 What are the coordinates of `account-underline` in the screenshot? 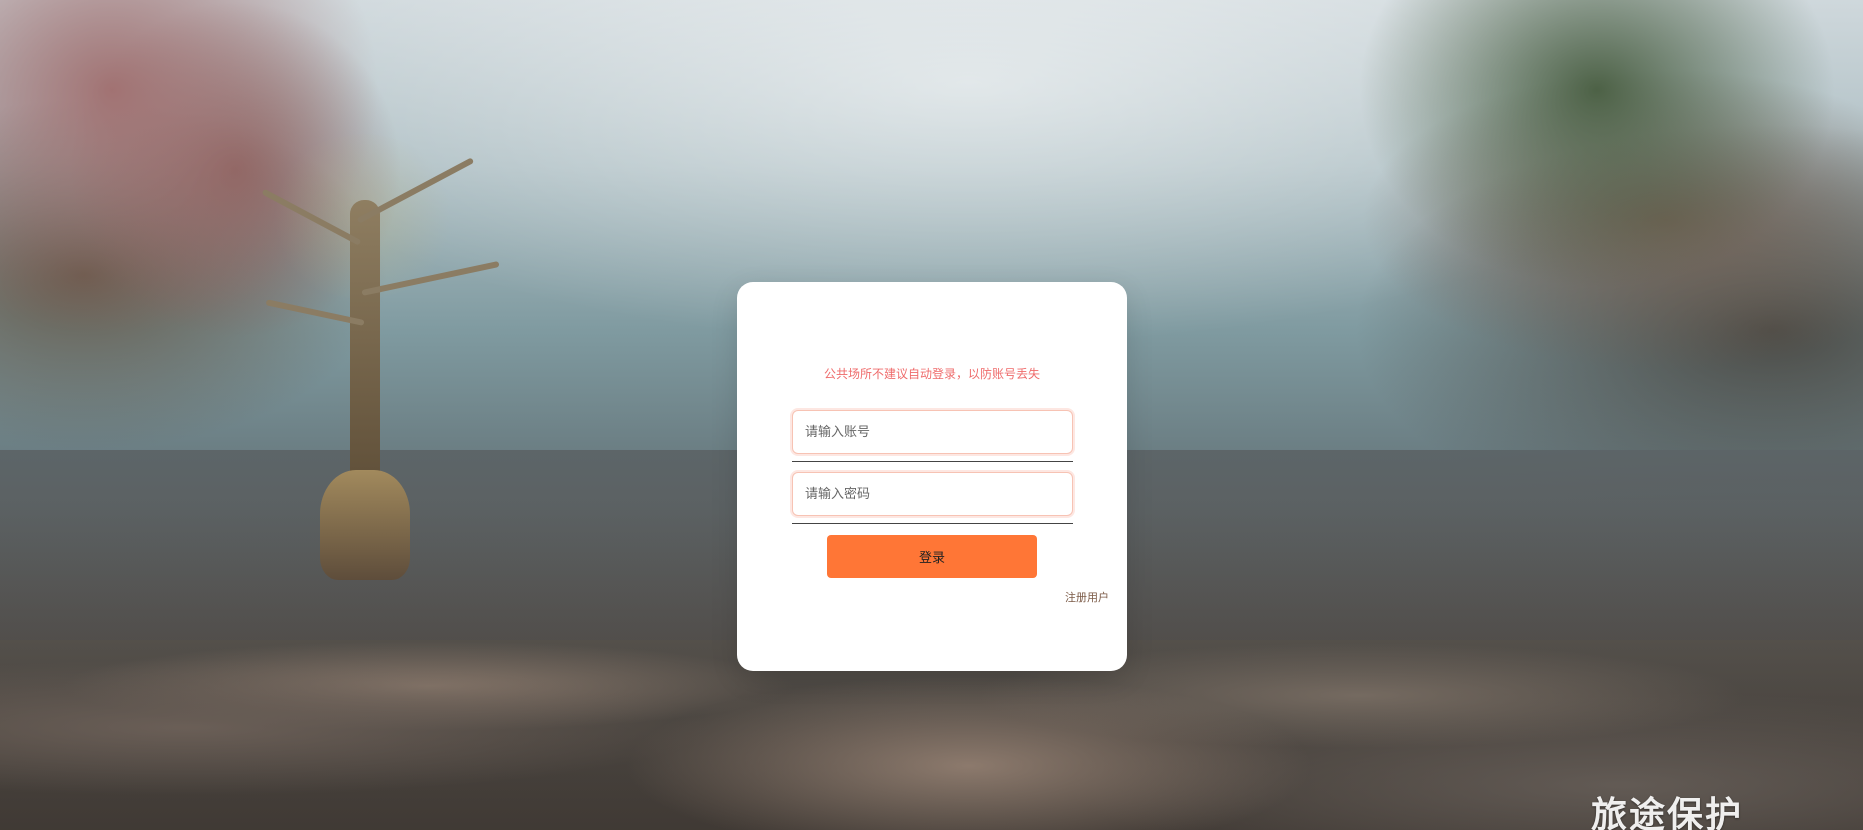 It's located at (932, 461).